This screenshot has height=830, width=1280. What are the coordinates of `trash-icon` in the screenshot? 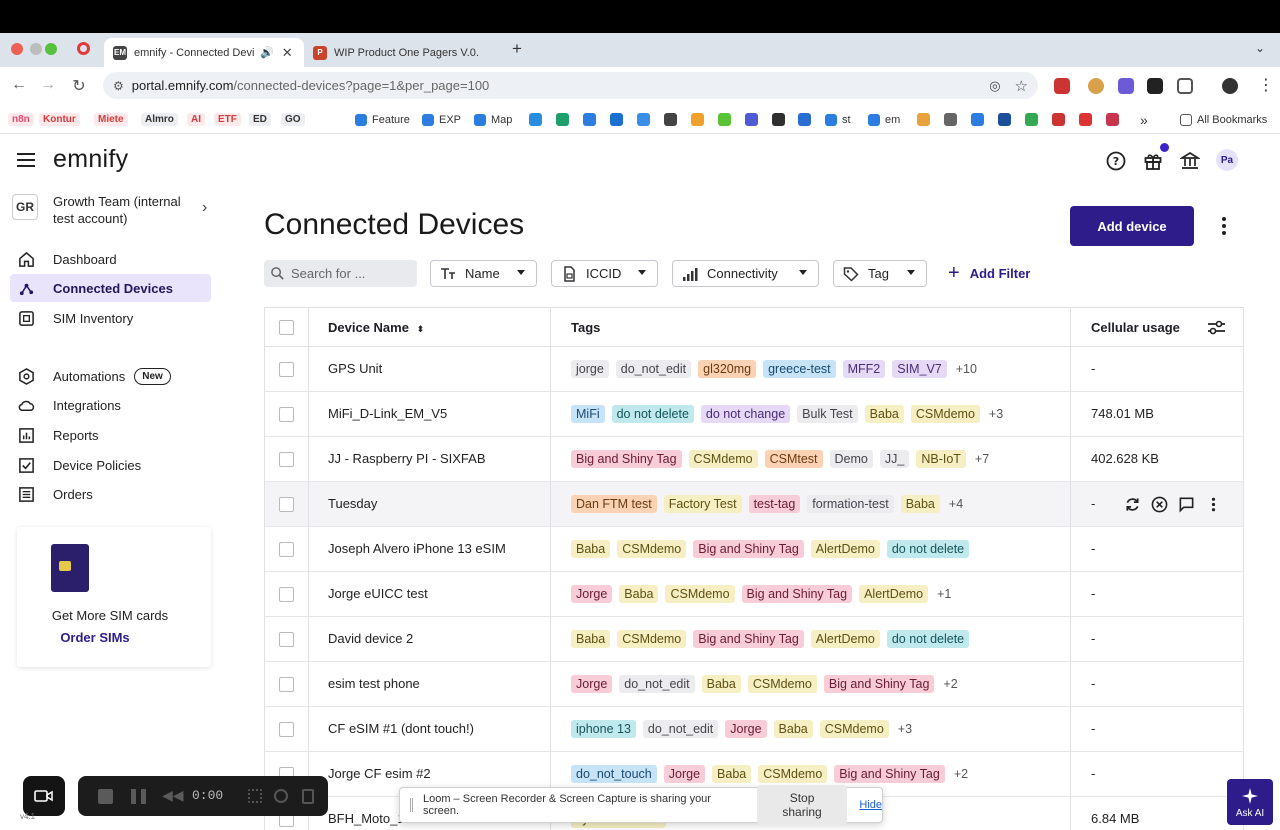 It's located at (308, 796).